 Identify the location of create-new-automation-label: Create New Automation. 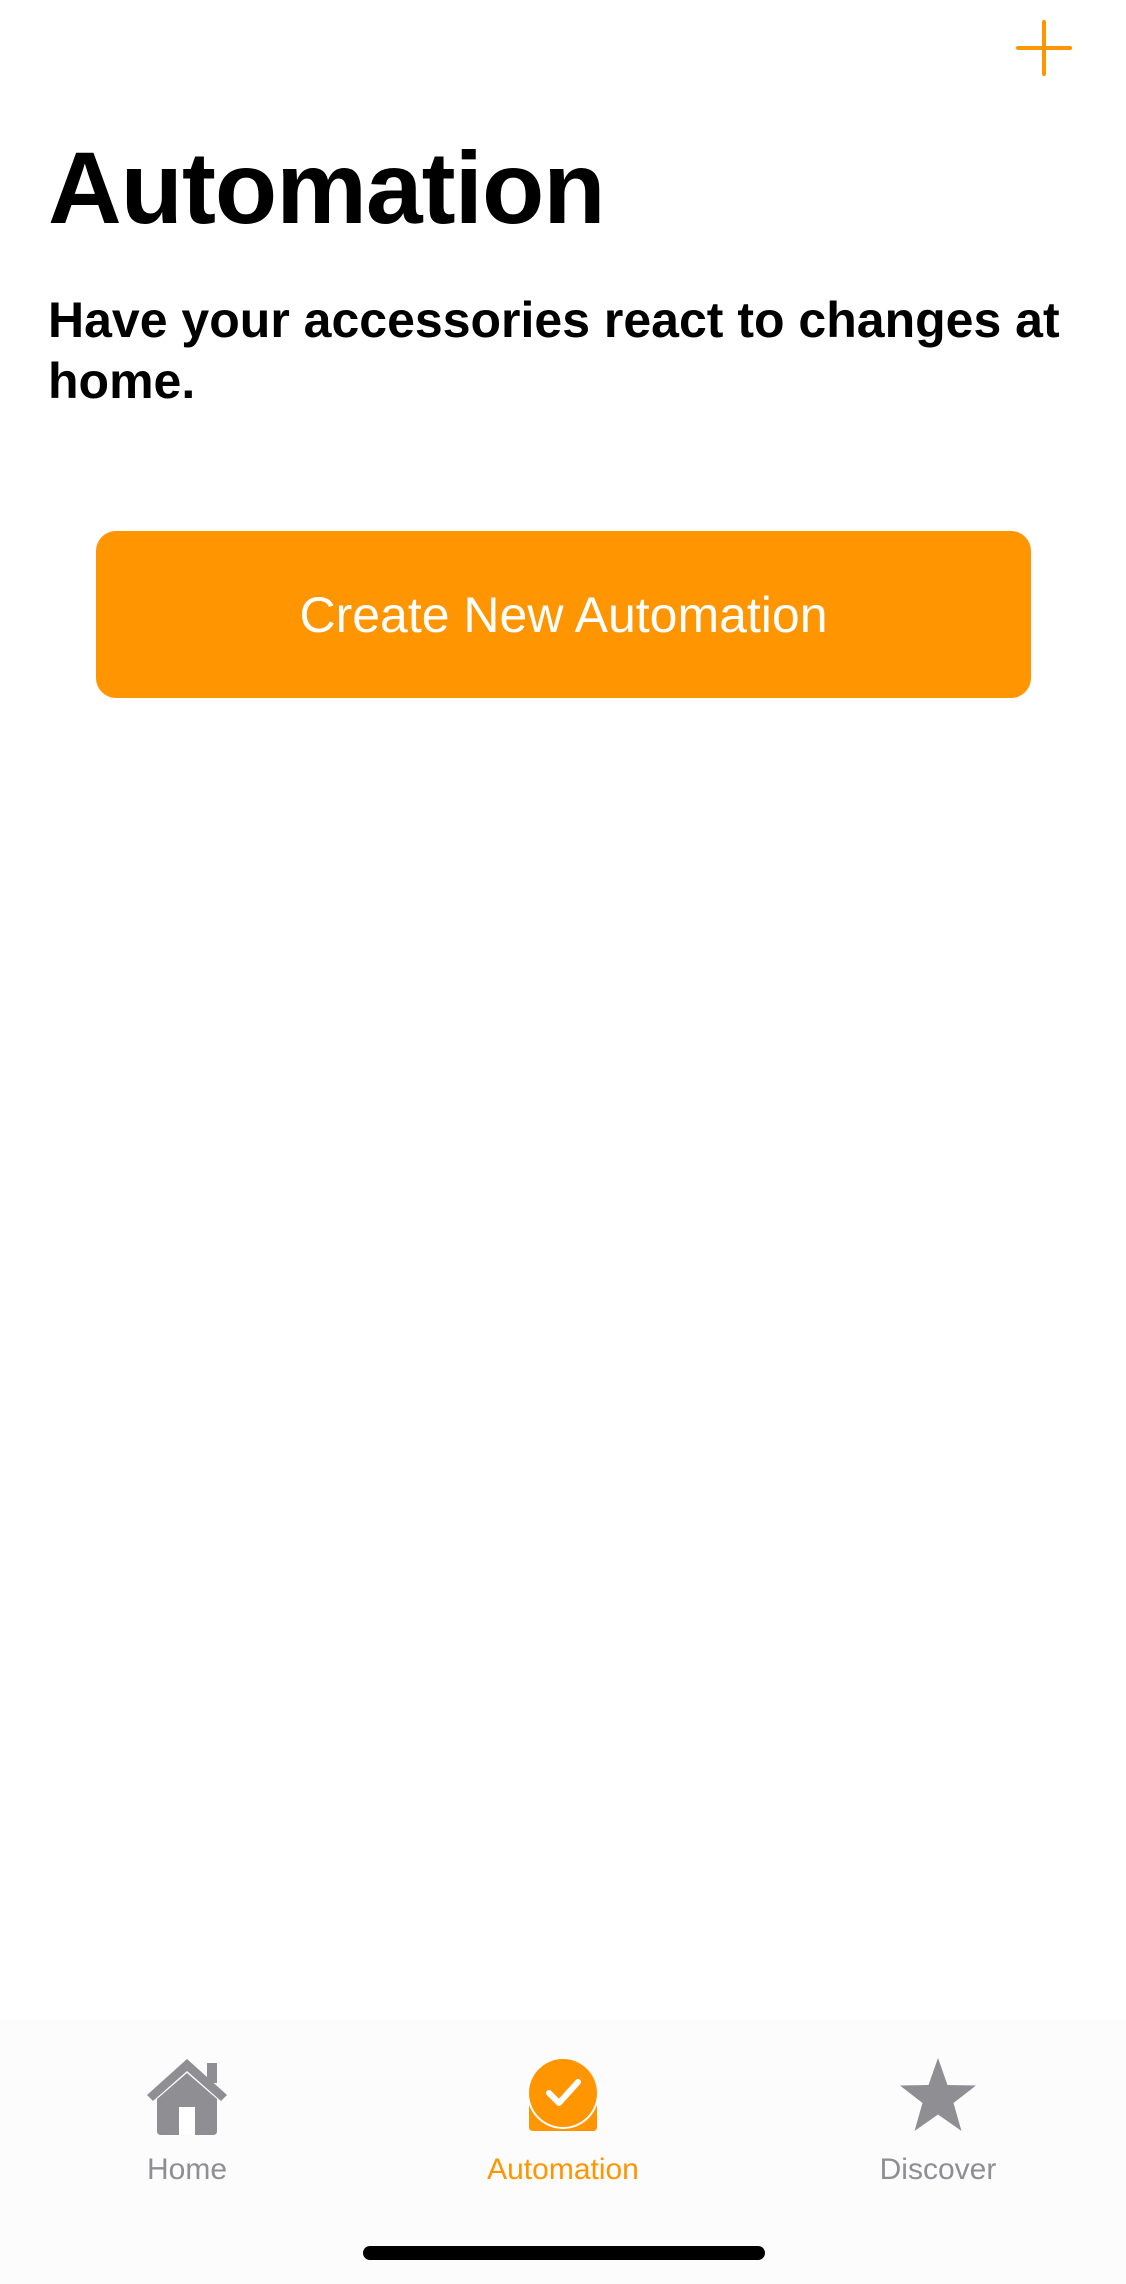
(563, 614).